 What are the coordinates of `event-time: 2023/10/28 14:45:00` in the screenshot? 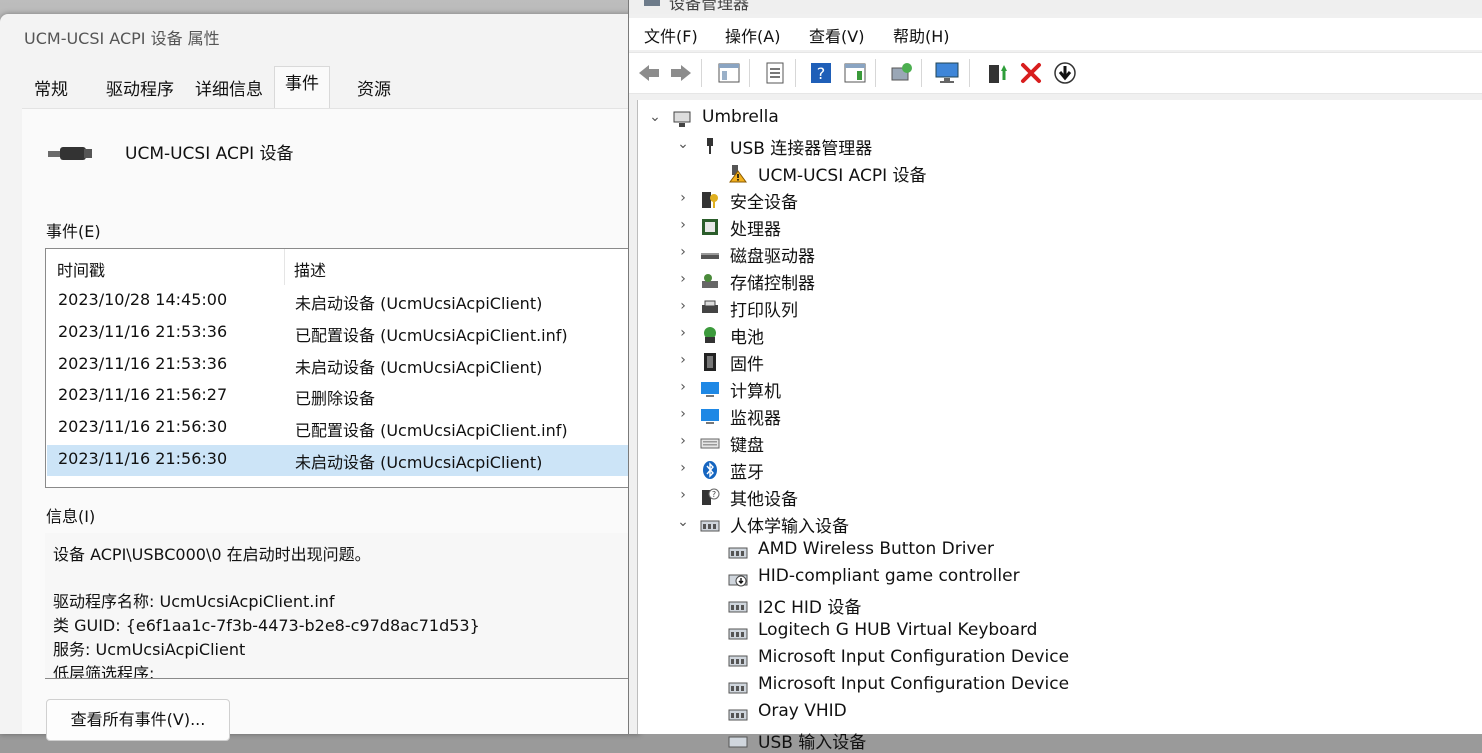 It's located at (143, 299).